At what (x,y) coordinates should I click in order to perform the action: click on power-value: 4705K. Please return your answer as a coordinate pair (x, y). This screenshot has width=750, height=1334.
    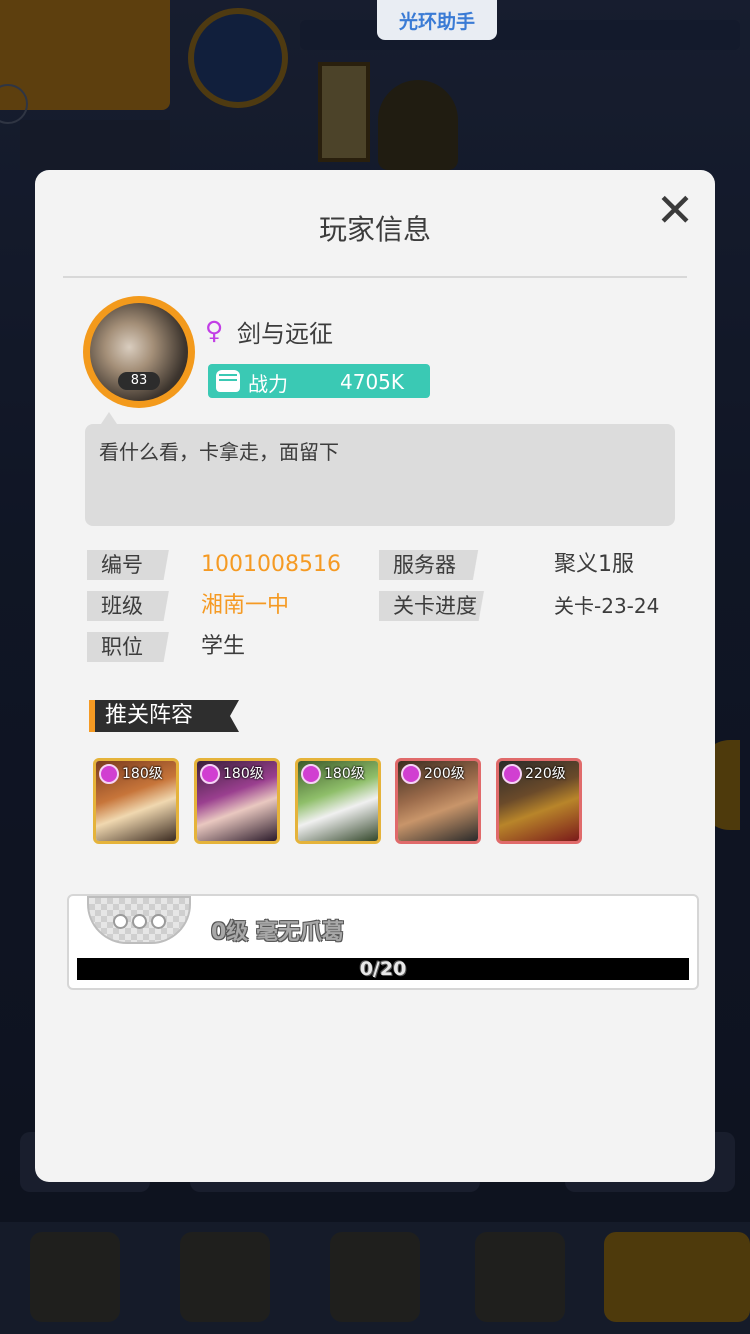
    Looking at the image, I should click on (372, 382).